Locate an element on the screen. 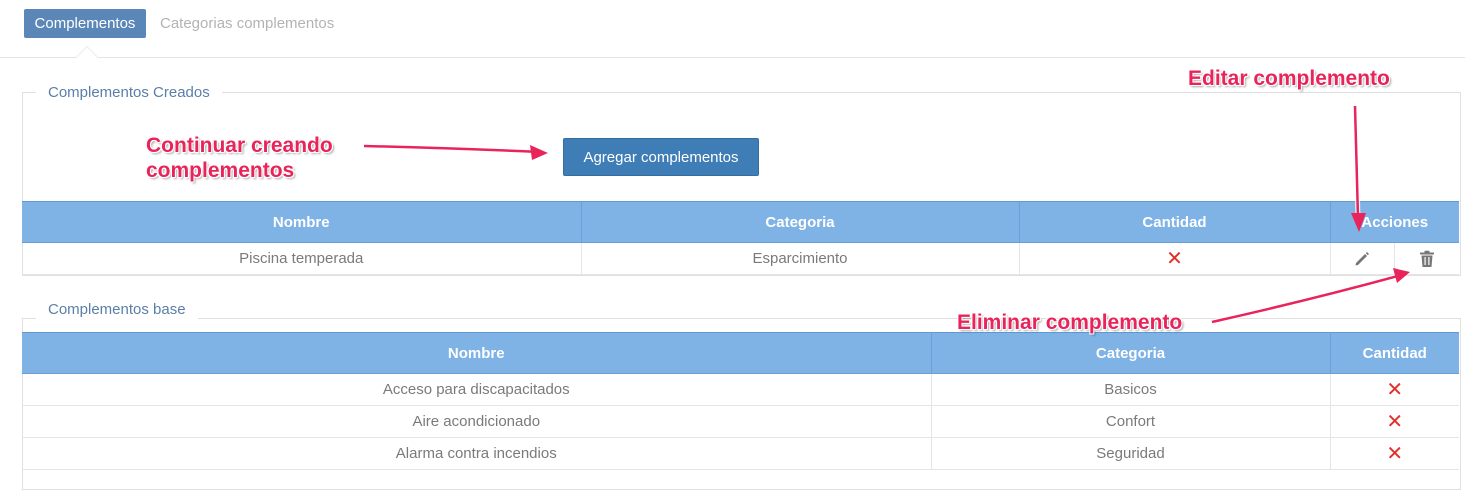 Image resolution: width=1465 pixels, height=490 pixels. delete-button is located at coordinates (1426, 258).